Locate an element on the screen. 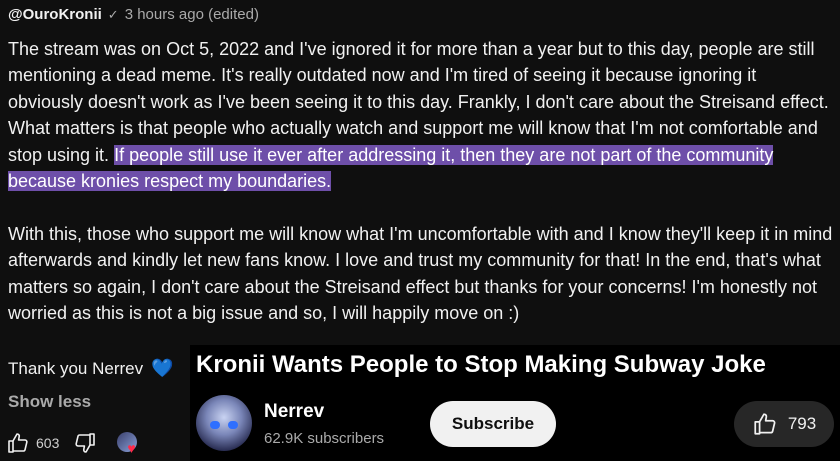 Image resolution: width=840 pixels, height=461 pixels. thumbs-down-icon is located at coordinates (85, 443).